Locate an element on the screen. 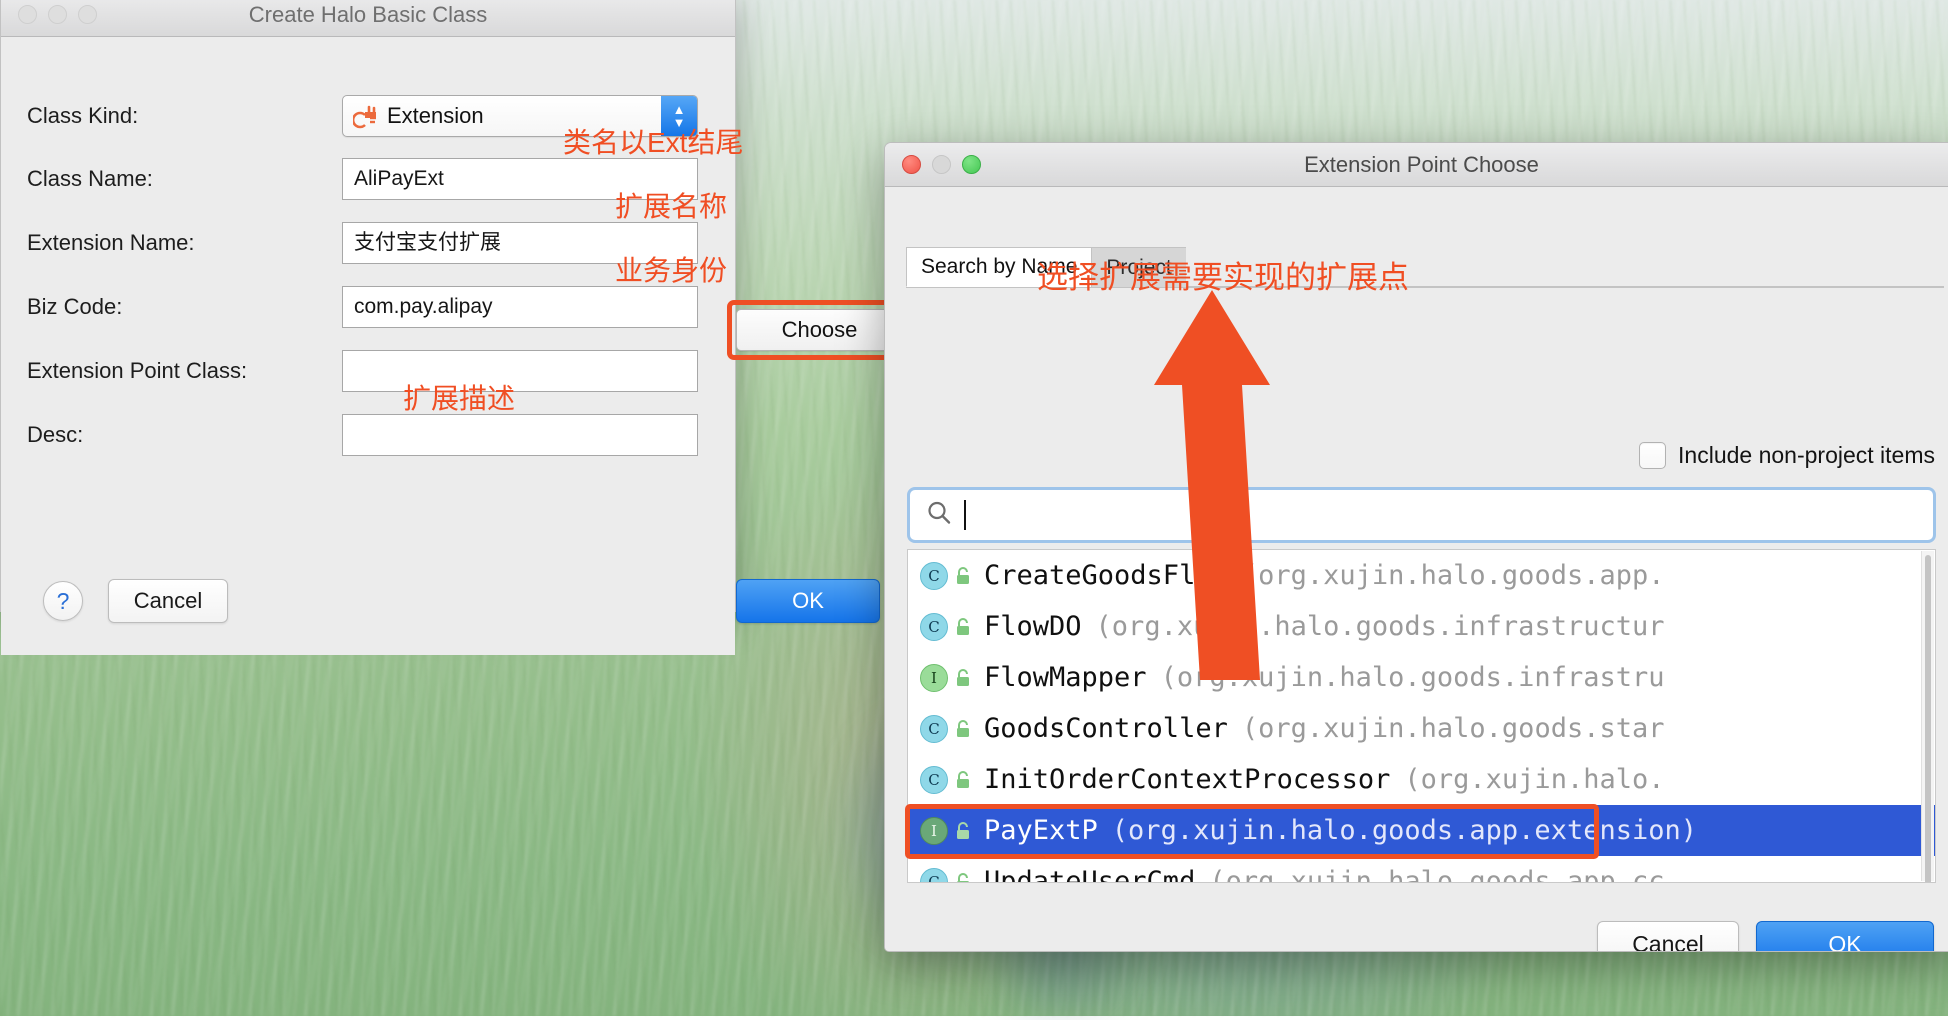  label-class-kind: Class Kind: is located at coordinates (82, 116).